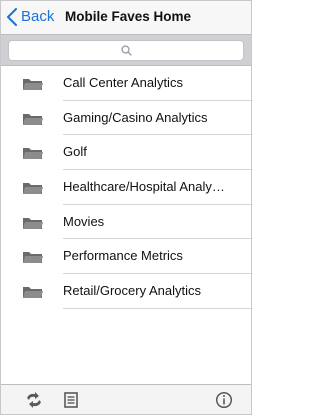  What do you see at coordinates (12, 17) in the screenshot?
I see `back-chevron-icon` at bounding box center [12, 17].